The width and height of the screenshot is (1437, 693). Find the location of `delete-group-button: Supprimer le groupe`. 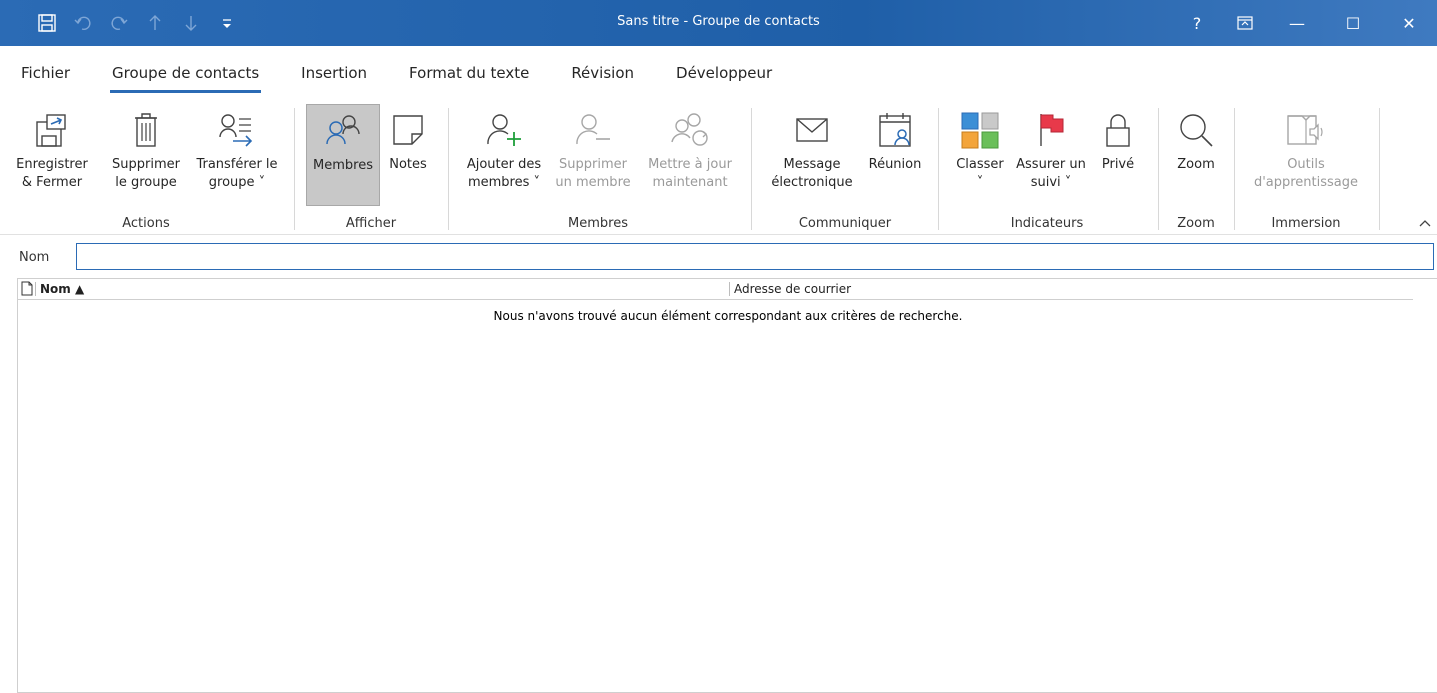

delete-group-button: Supprimer le groupe is located at coordinates (146, 148).